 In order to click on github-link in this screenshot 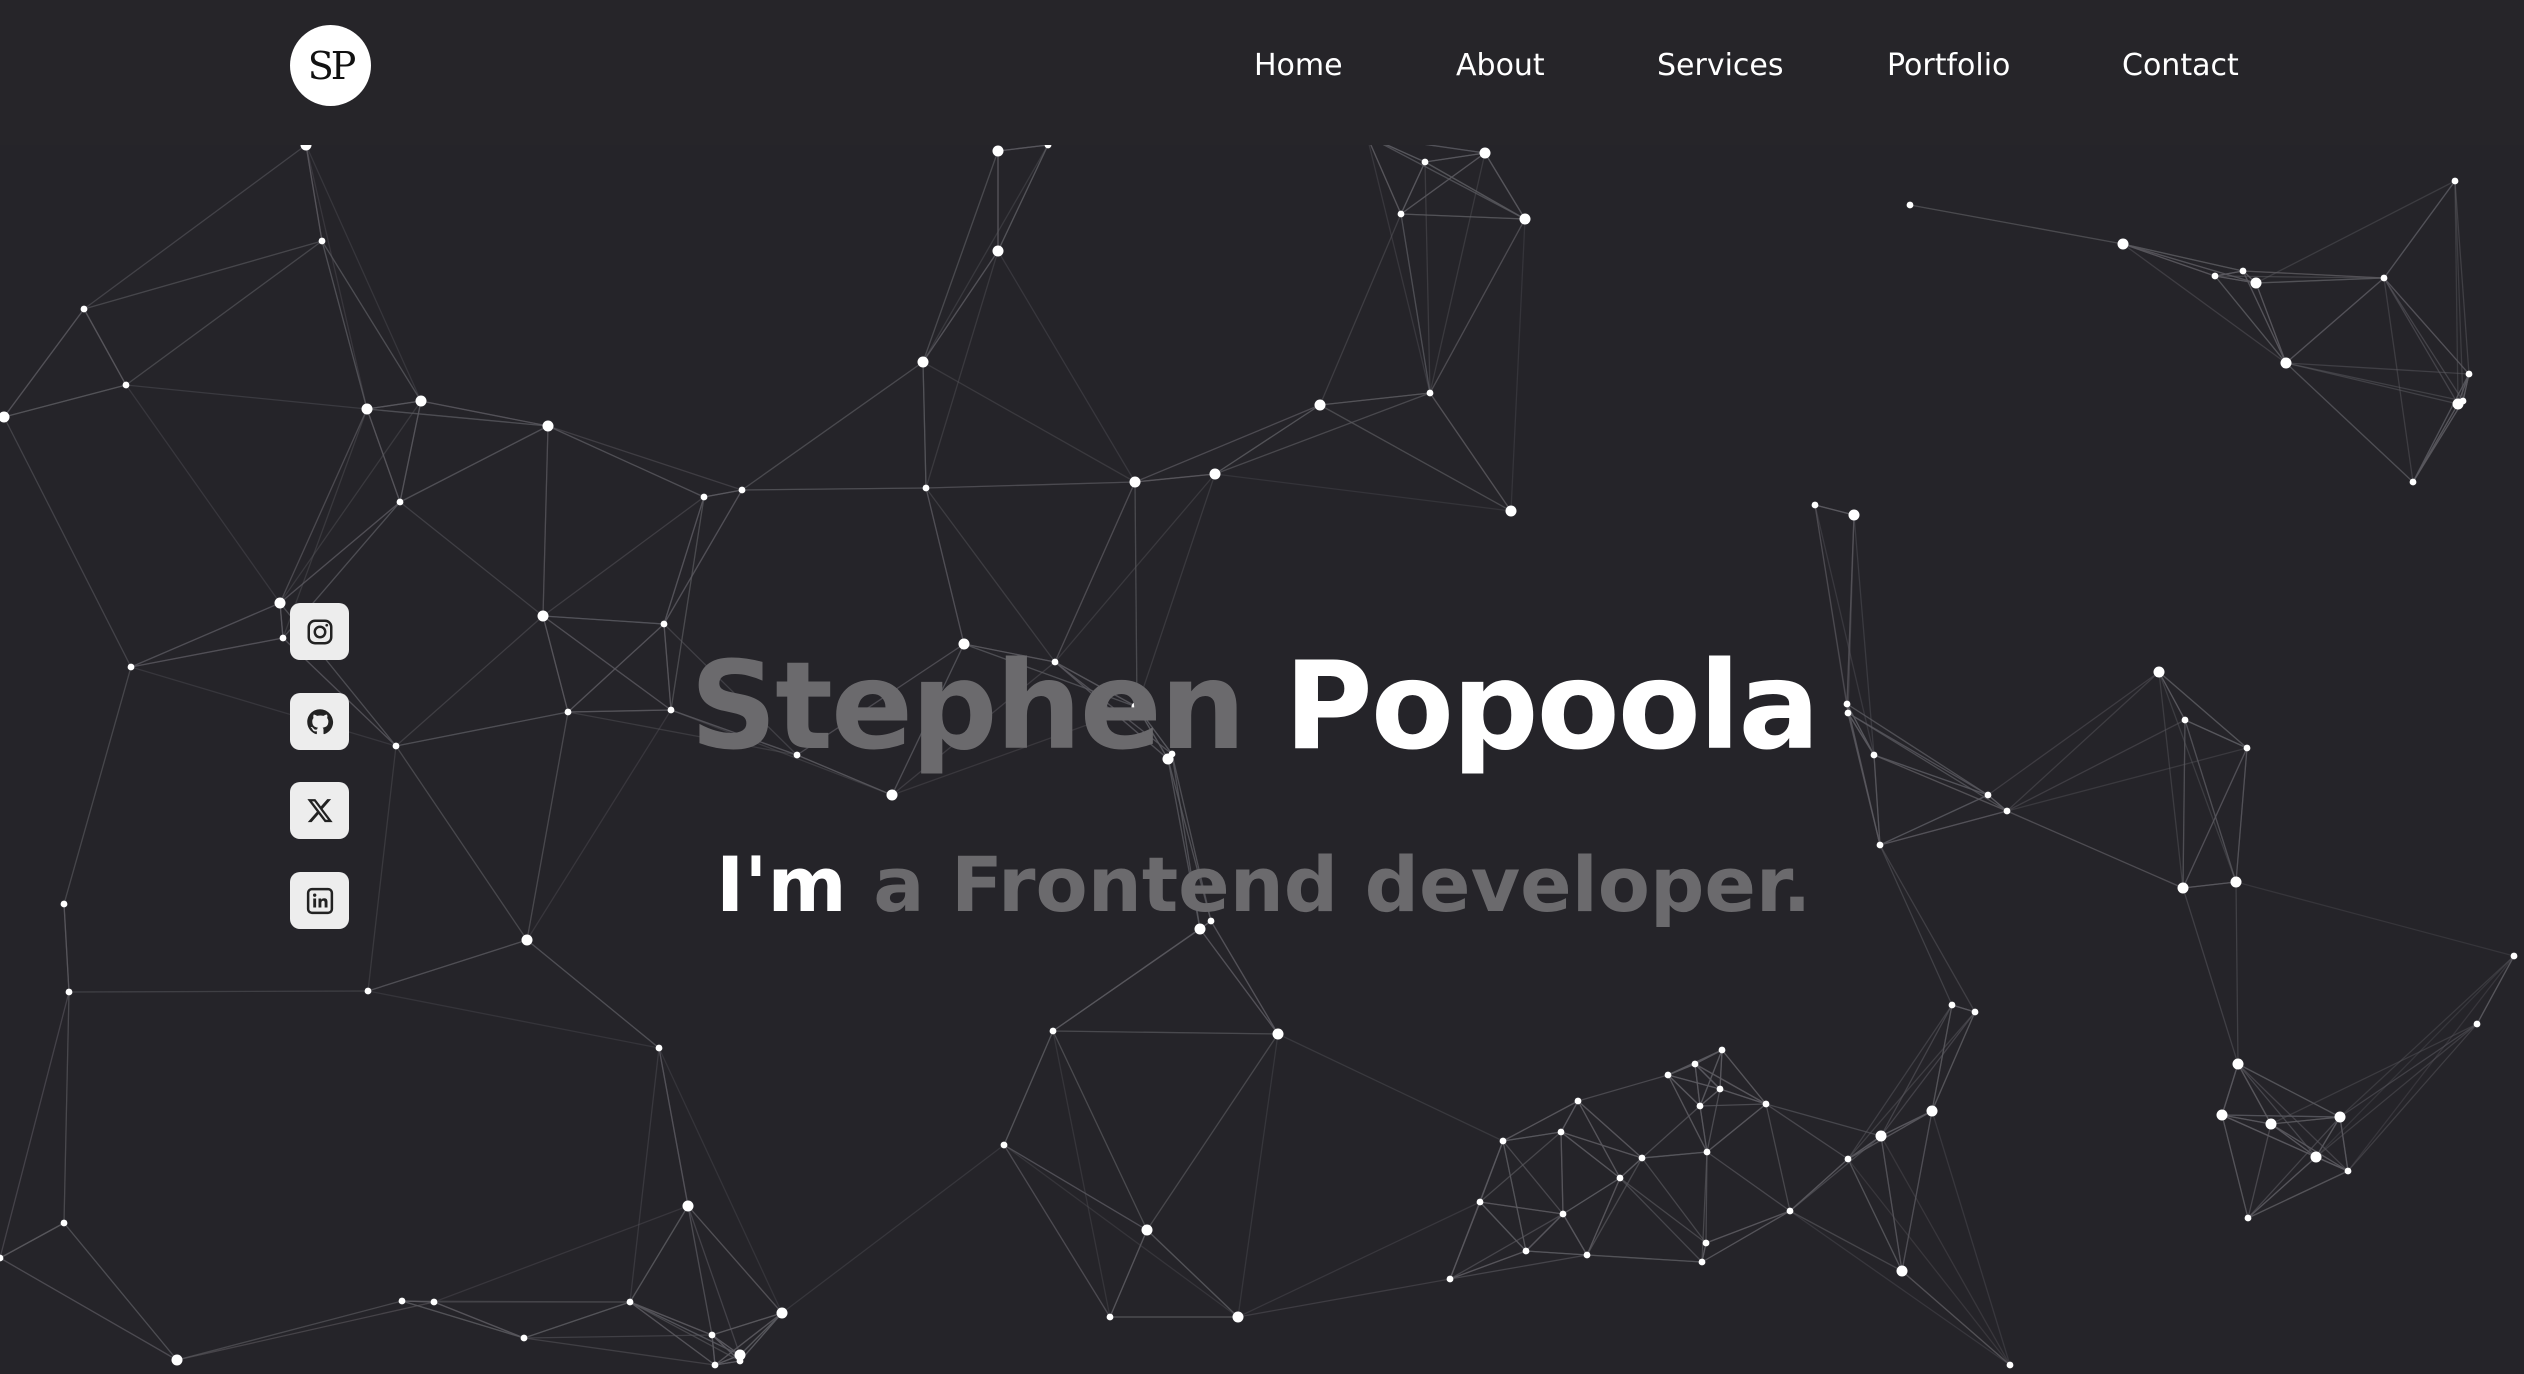, I will do `click(319, 721)`.